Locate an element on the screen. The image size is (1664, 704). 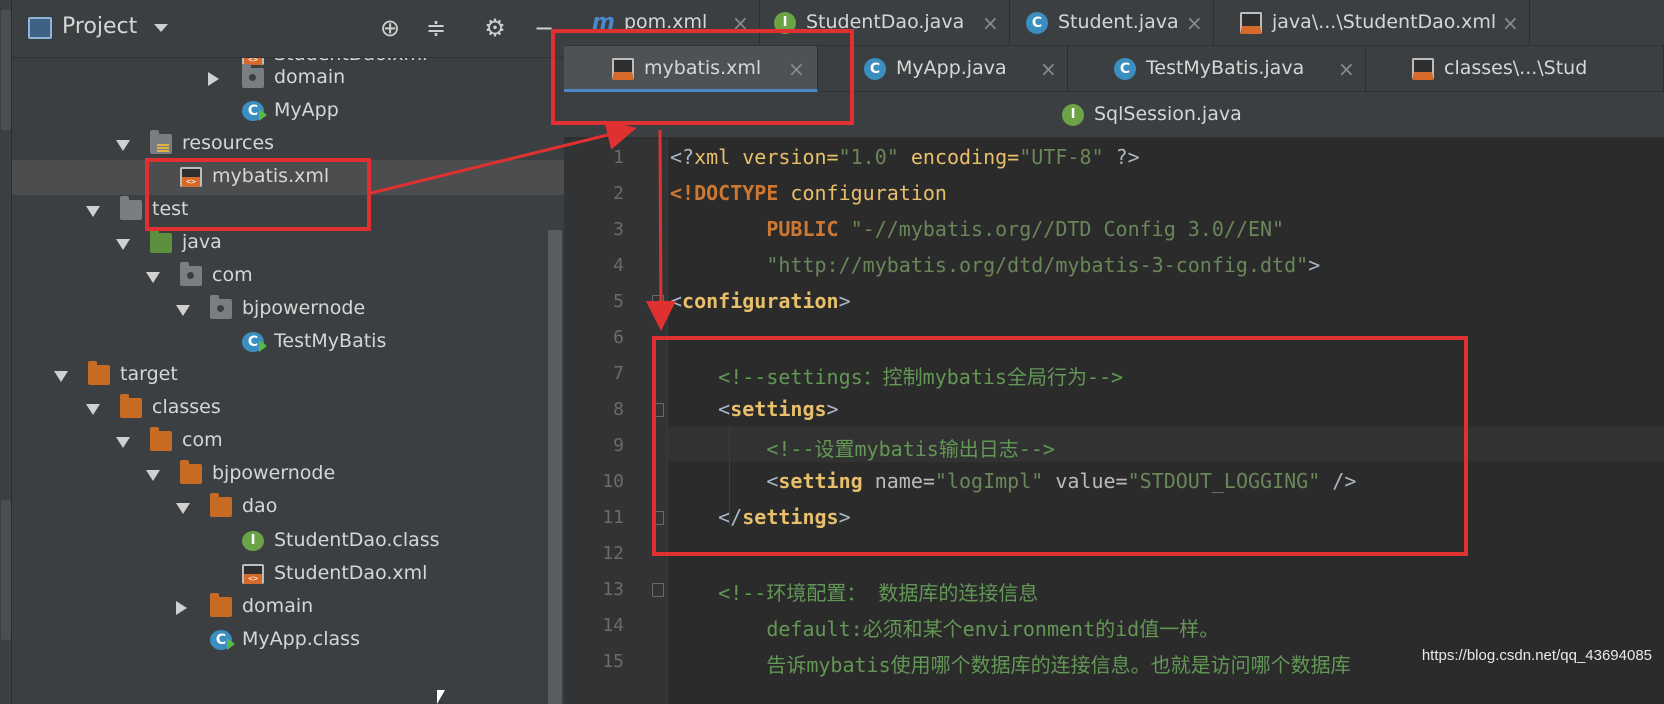
annotation-box-tree-file is located at coordinates (258, 194).